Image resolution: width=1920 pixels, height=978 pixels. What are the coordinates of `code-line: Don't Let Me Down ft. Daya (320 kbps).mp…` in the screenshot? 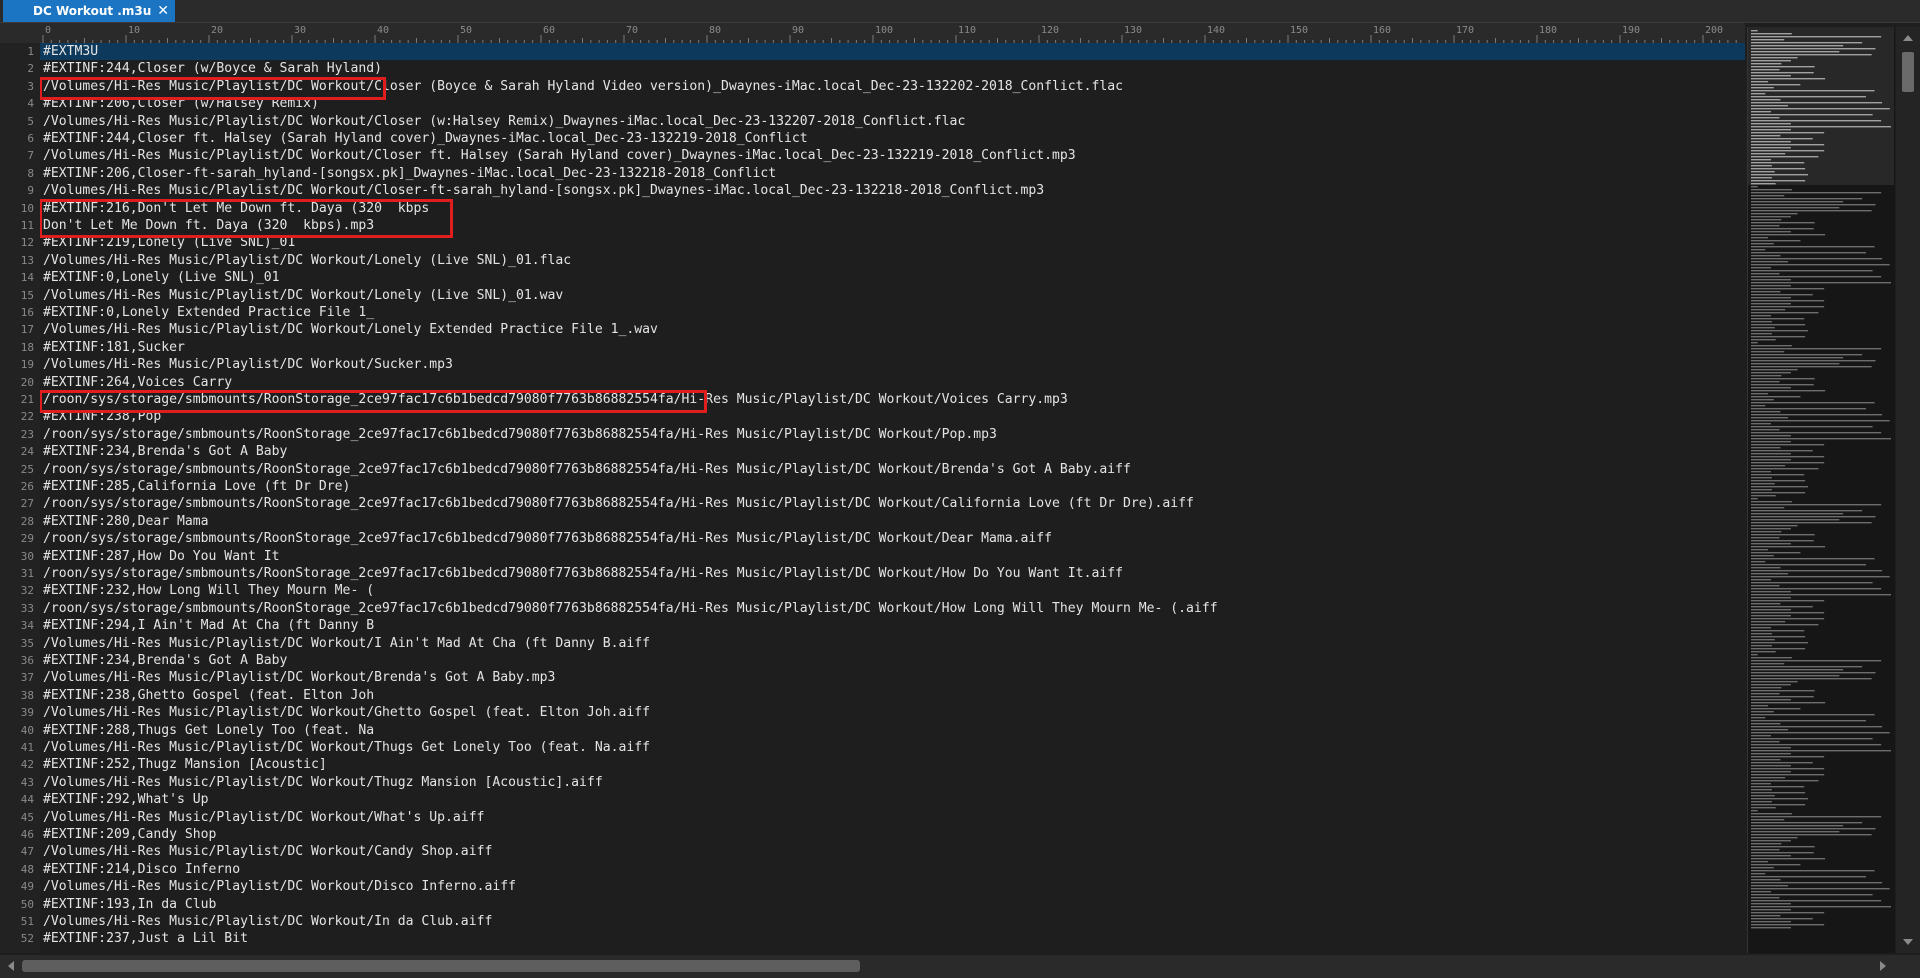 It's located at (208, 225).